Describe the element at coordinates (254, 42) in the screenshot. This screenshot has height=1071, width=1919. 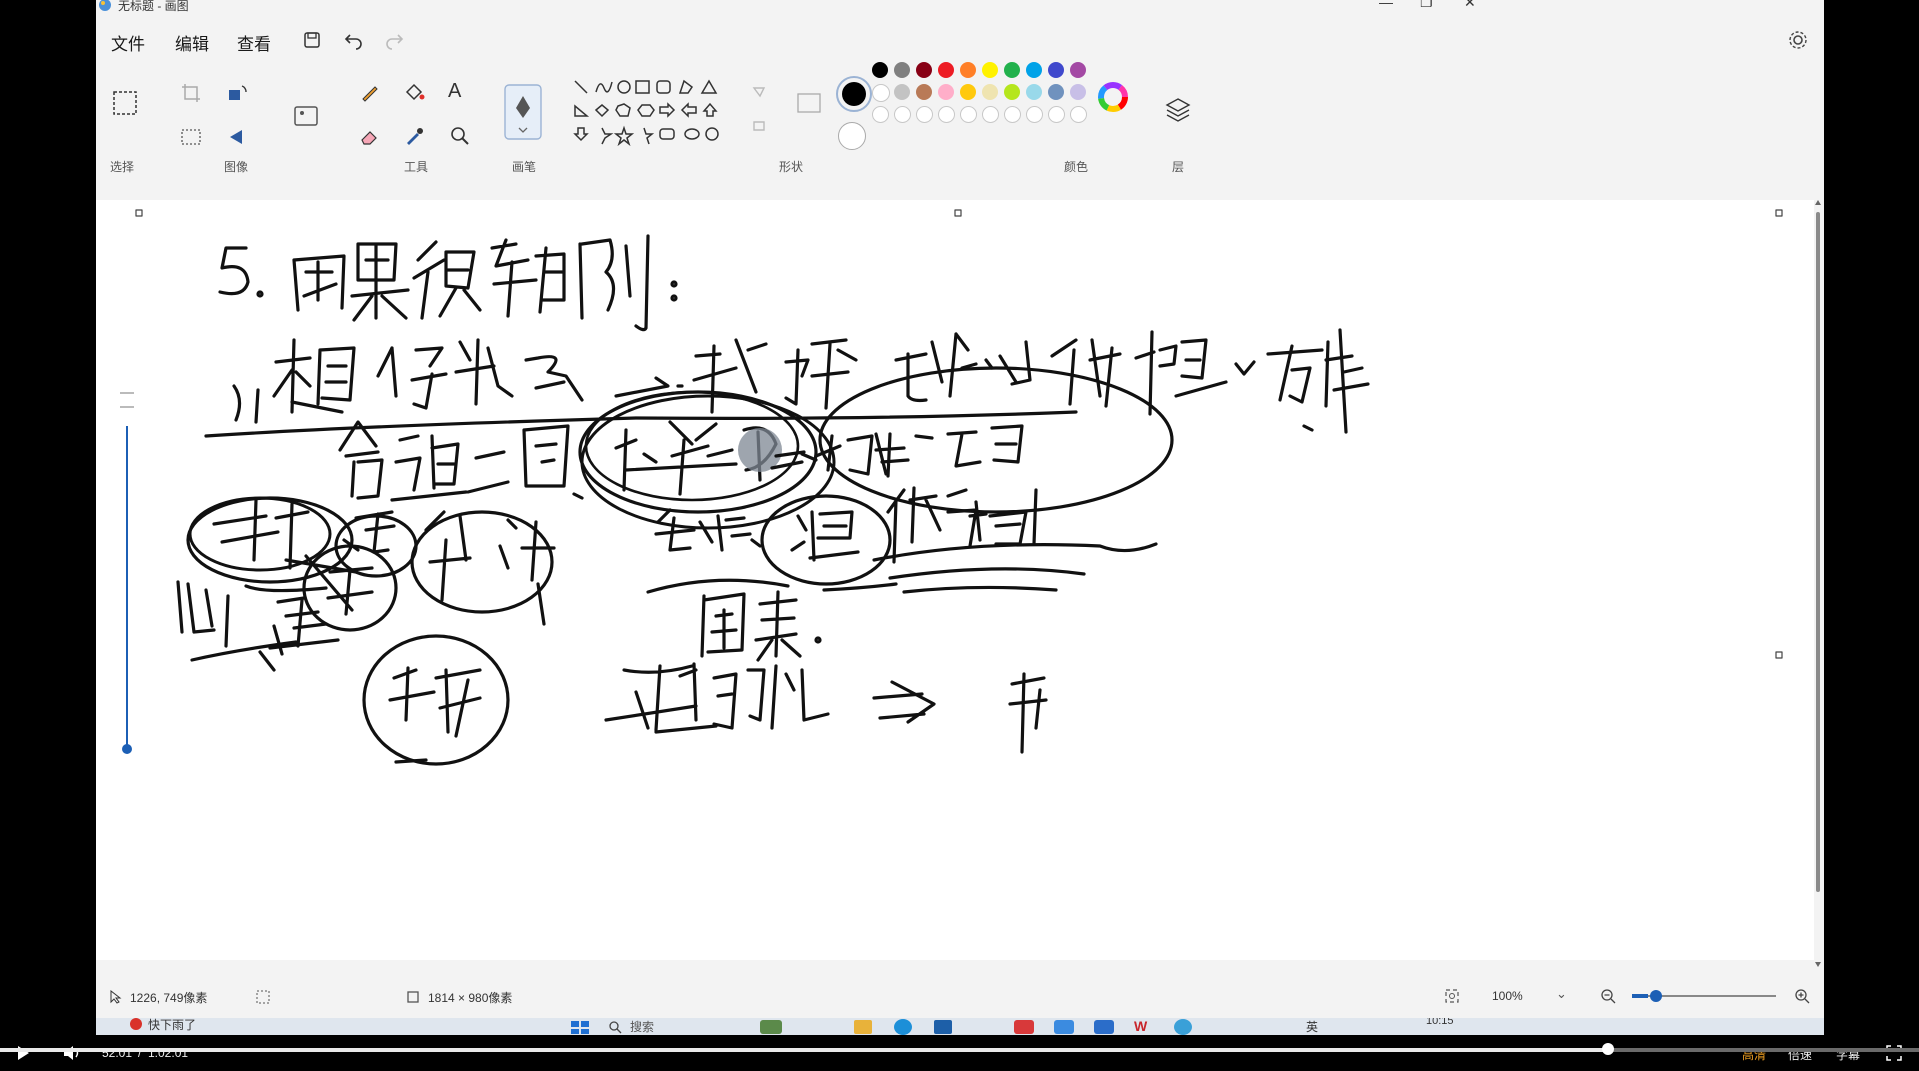
I see `menu-view: 查看` at that location.